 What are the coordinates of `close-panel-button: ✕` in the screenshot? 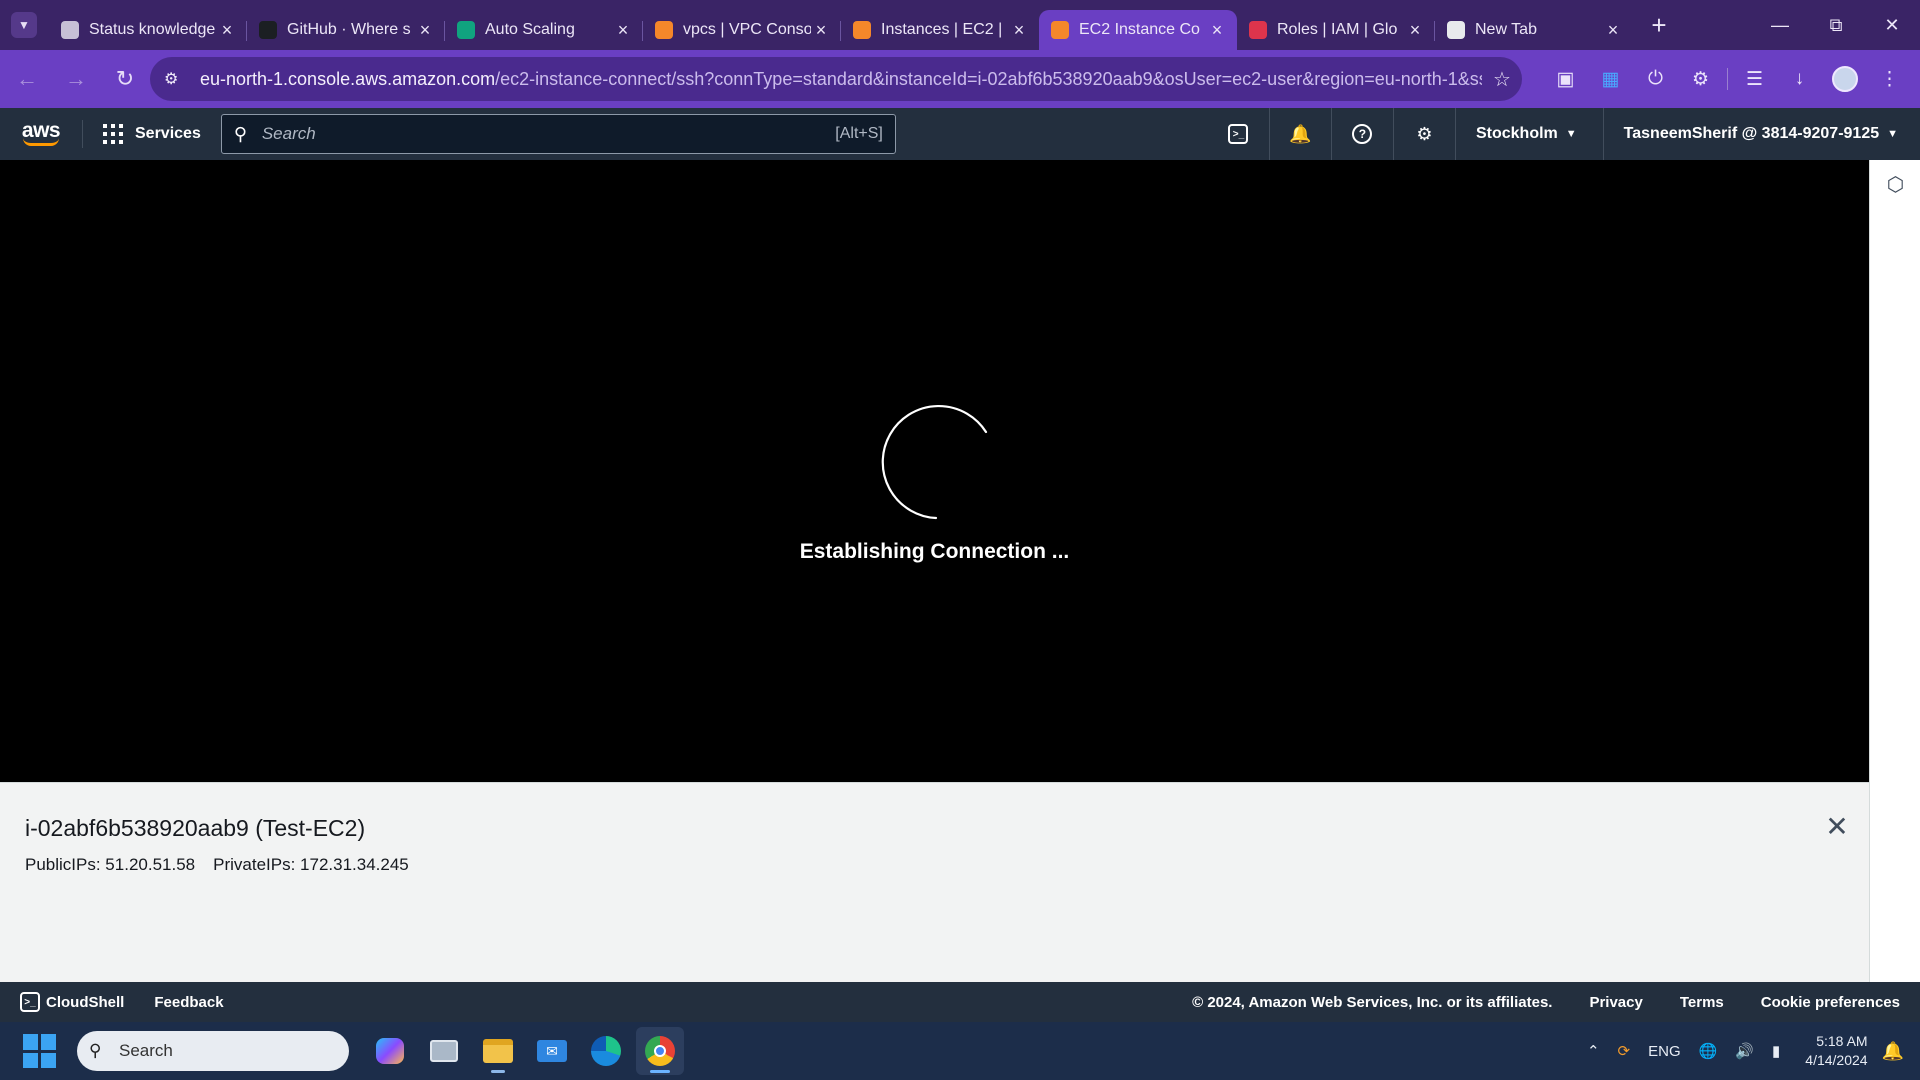 It's located at (1837, 827).